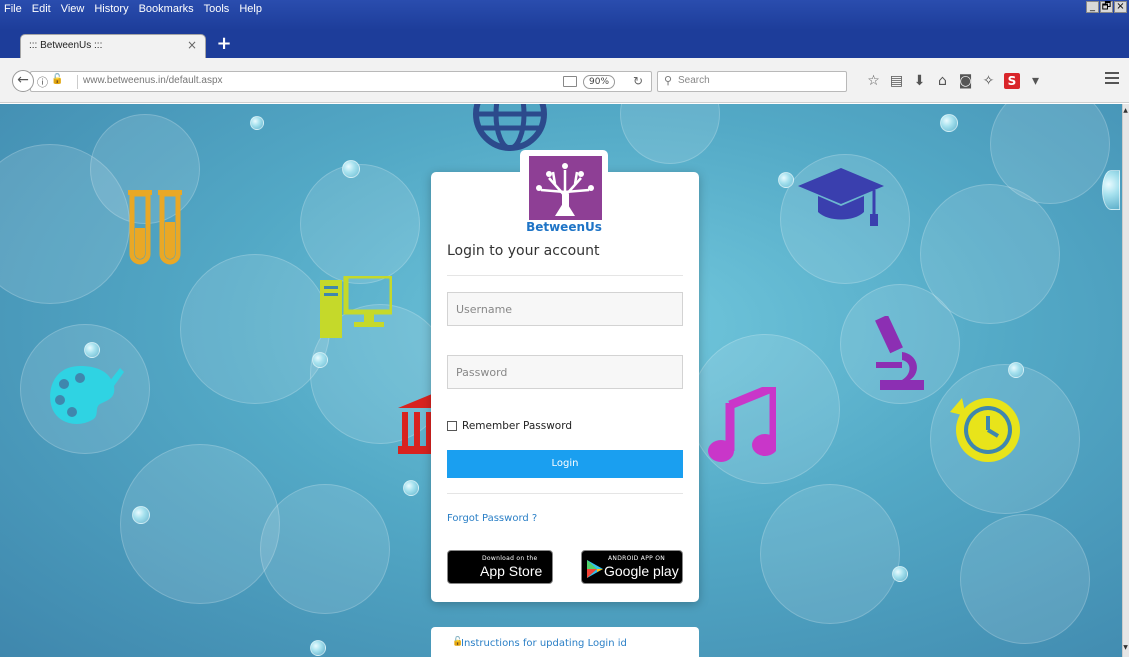  Describe the element at coordinates (919, 81) in the screenshot. I see `downloads-icon: ⬇` at that location.